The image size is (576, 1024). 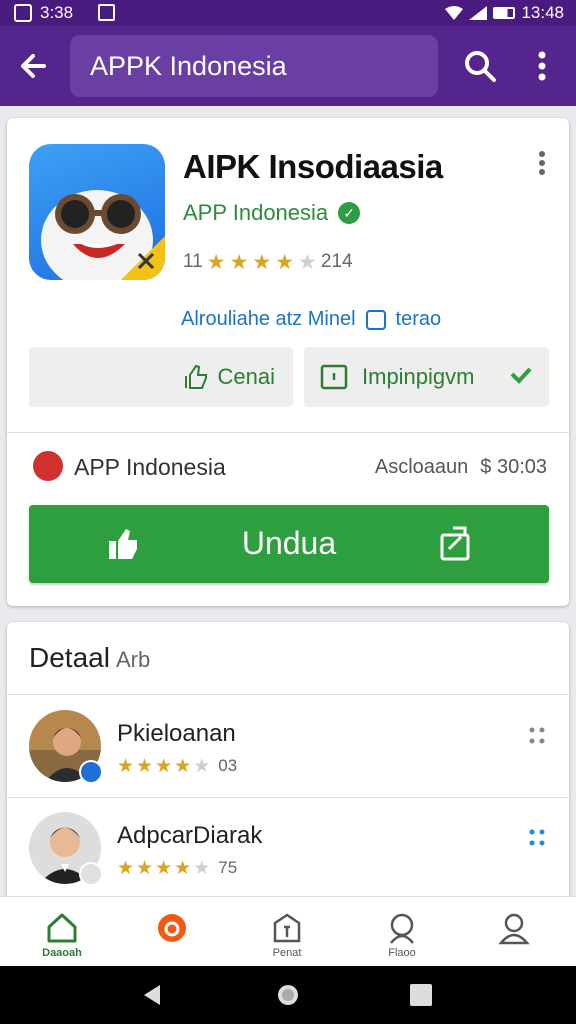 I want to click on app-icon, so click(x=97, y=212).